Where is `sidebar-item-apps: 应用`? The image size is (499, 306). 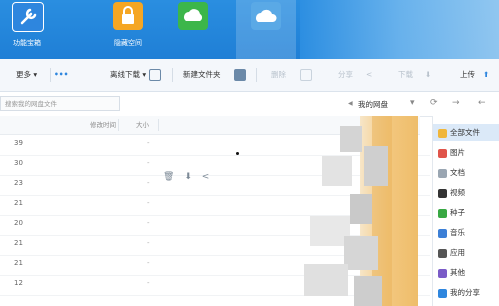
sidebar-item-apps: 应用 is located at coordinates (466, 252).